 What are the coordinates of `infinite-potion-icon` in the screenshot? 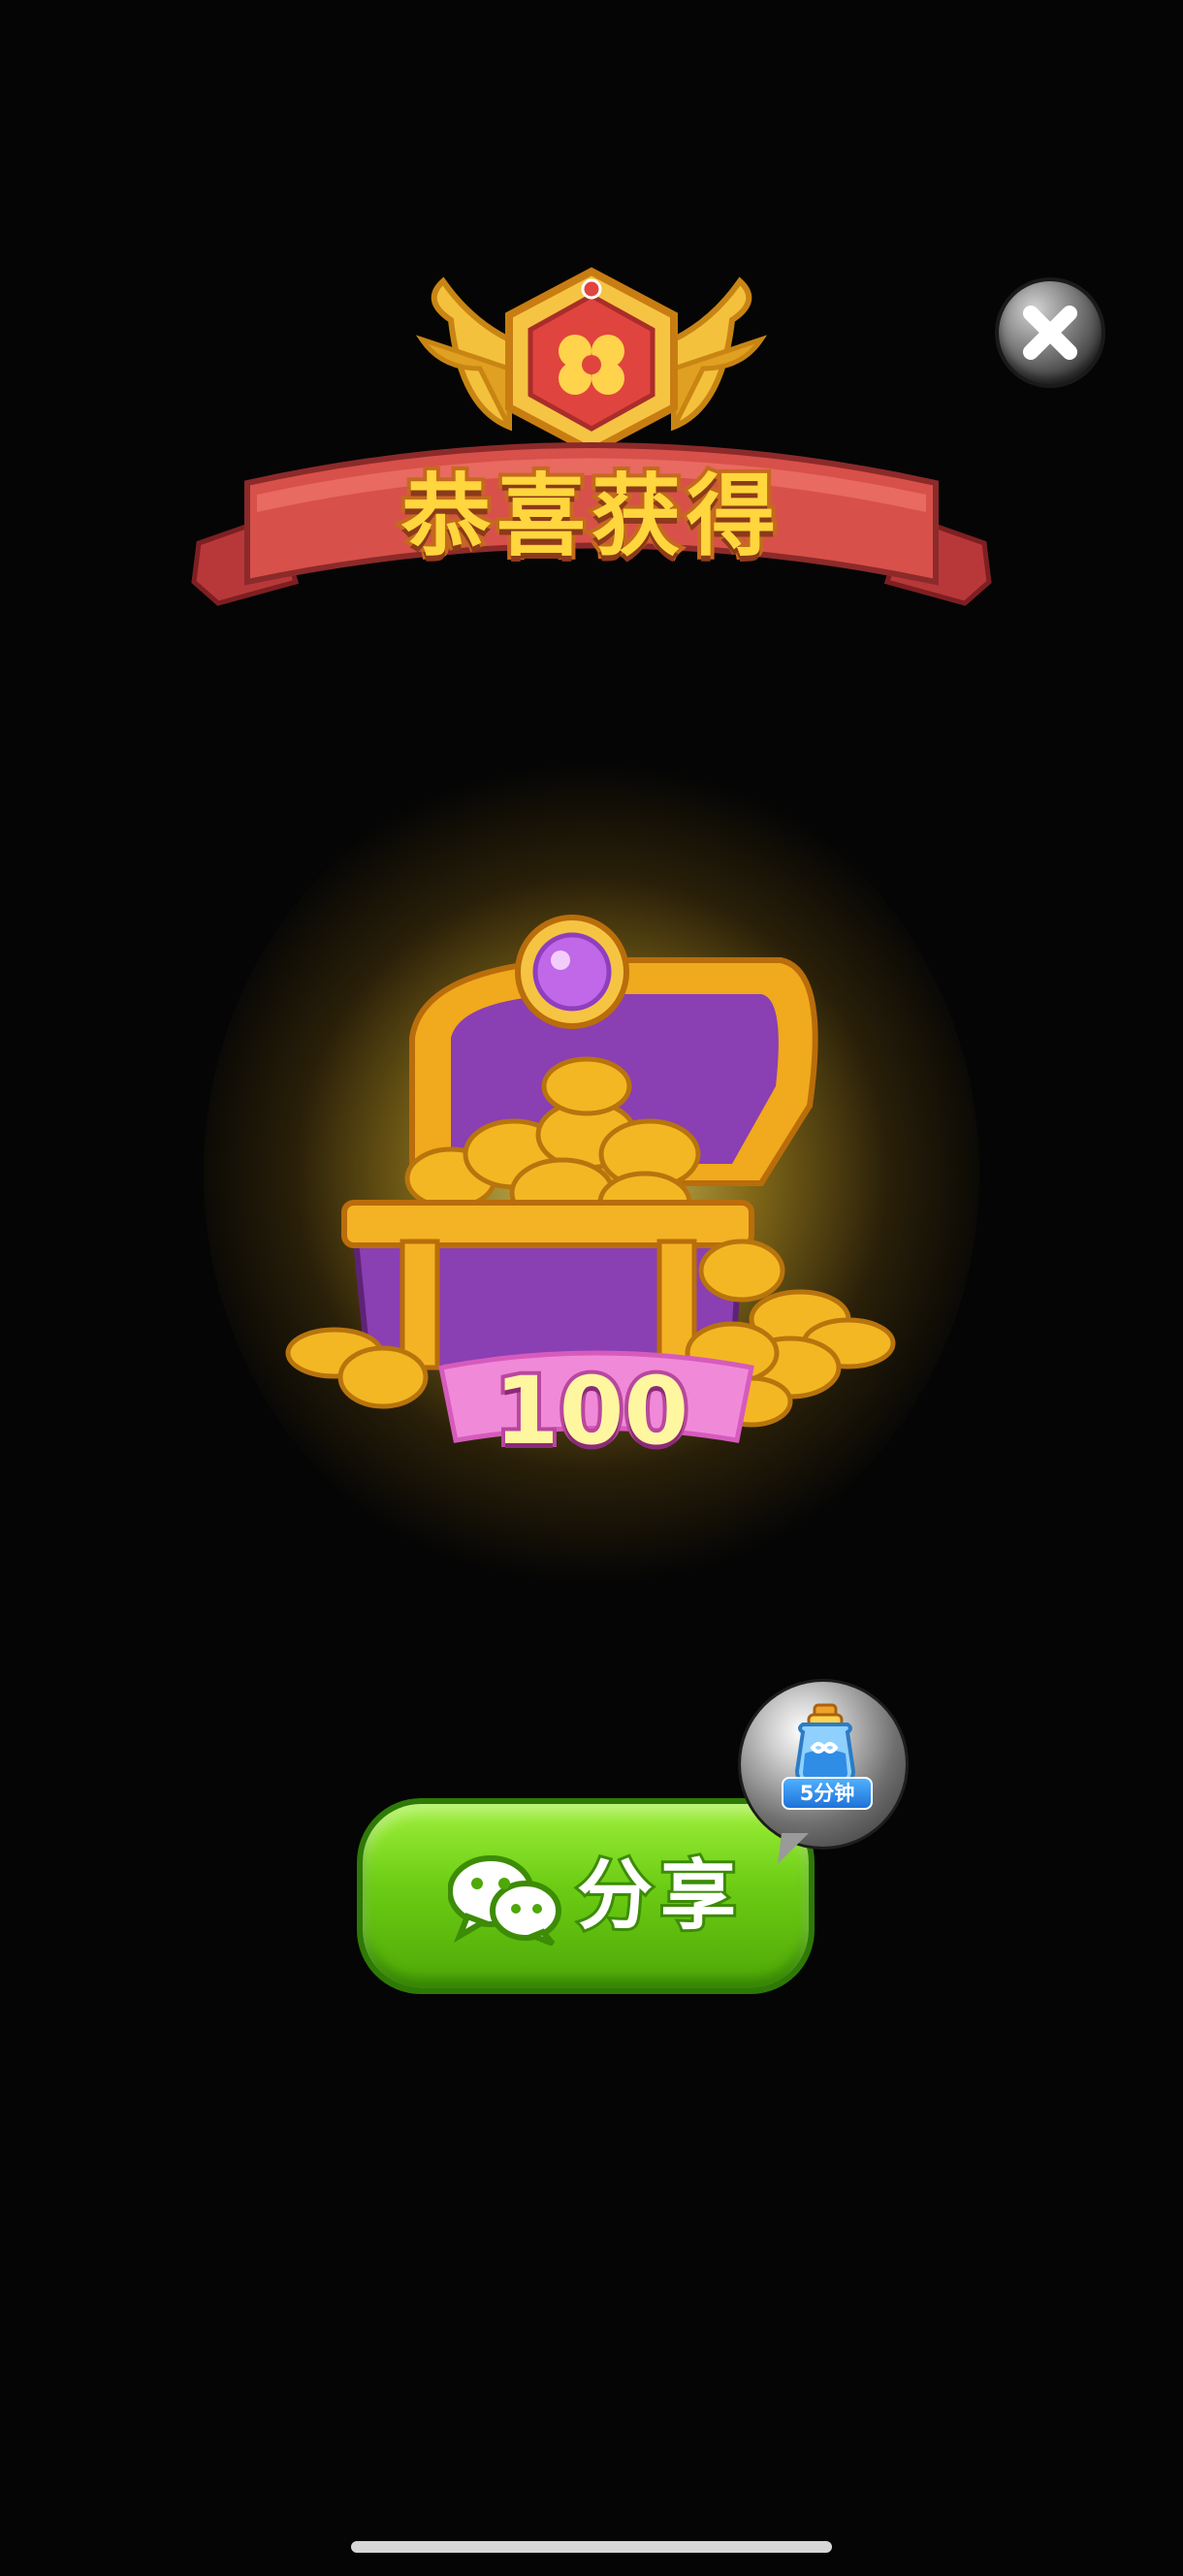 It's located at (825, 1744).